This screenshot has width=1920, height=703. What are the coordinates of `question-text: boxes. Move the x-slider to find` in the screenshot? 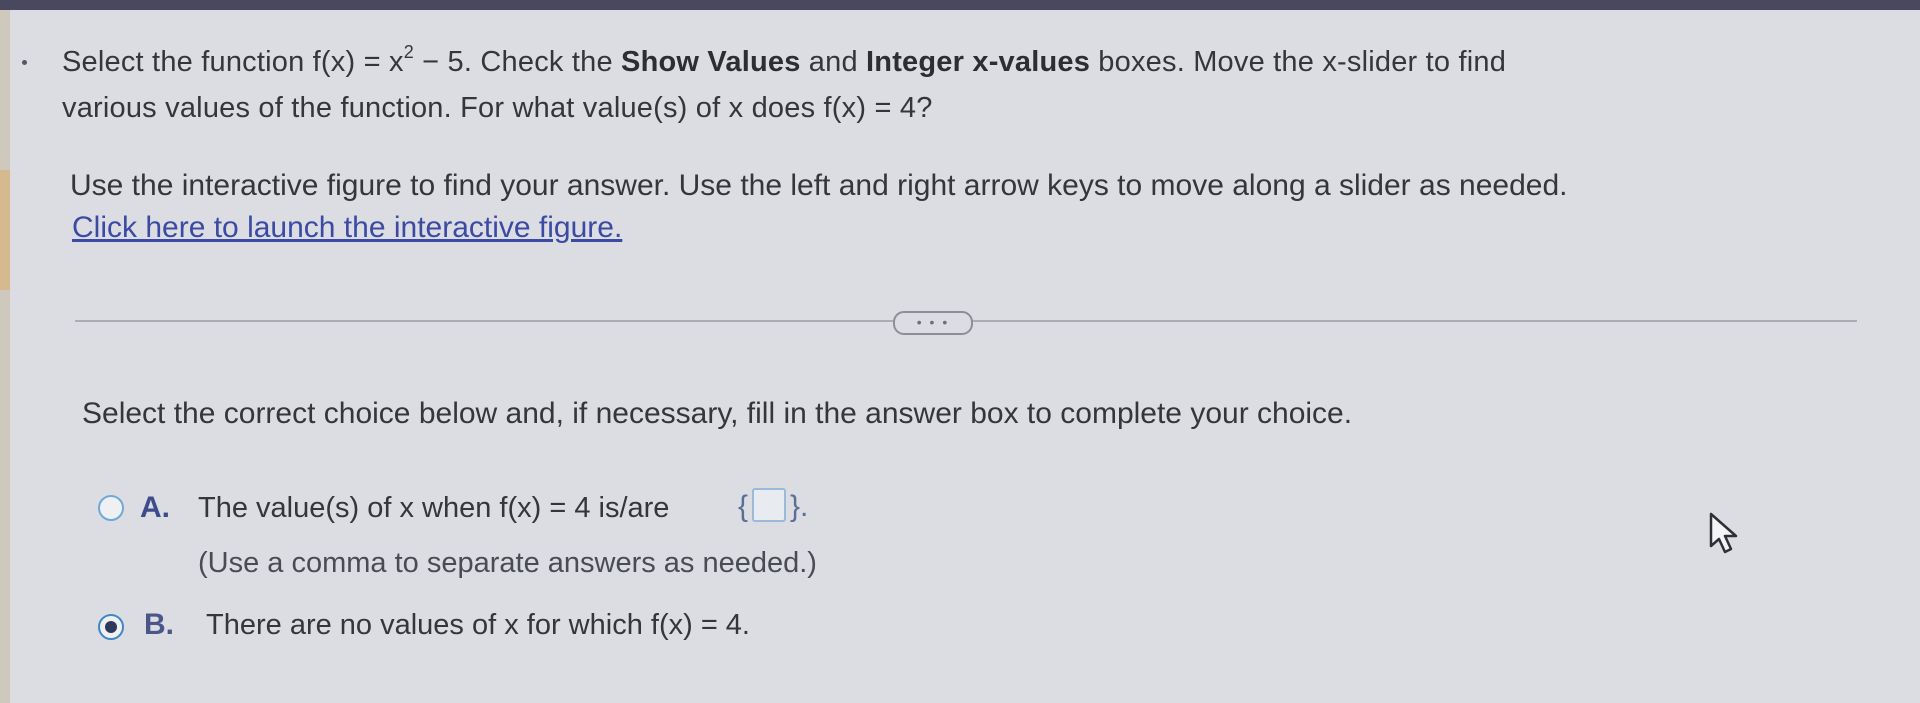 It's located at (1298, 62).